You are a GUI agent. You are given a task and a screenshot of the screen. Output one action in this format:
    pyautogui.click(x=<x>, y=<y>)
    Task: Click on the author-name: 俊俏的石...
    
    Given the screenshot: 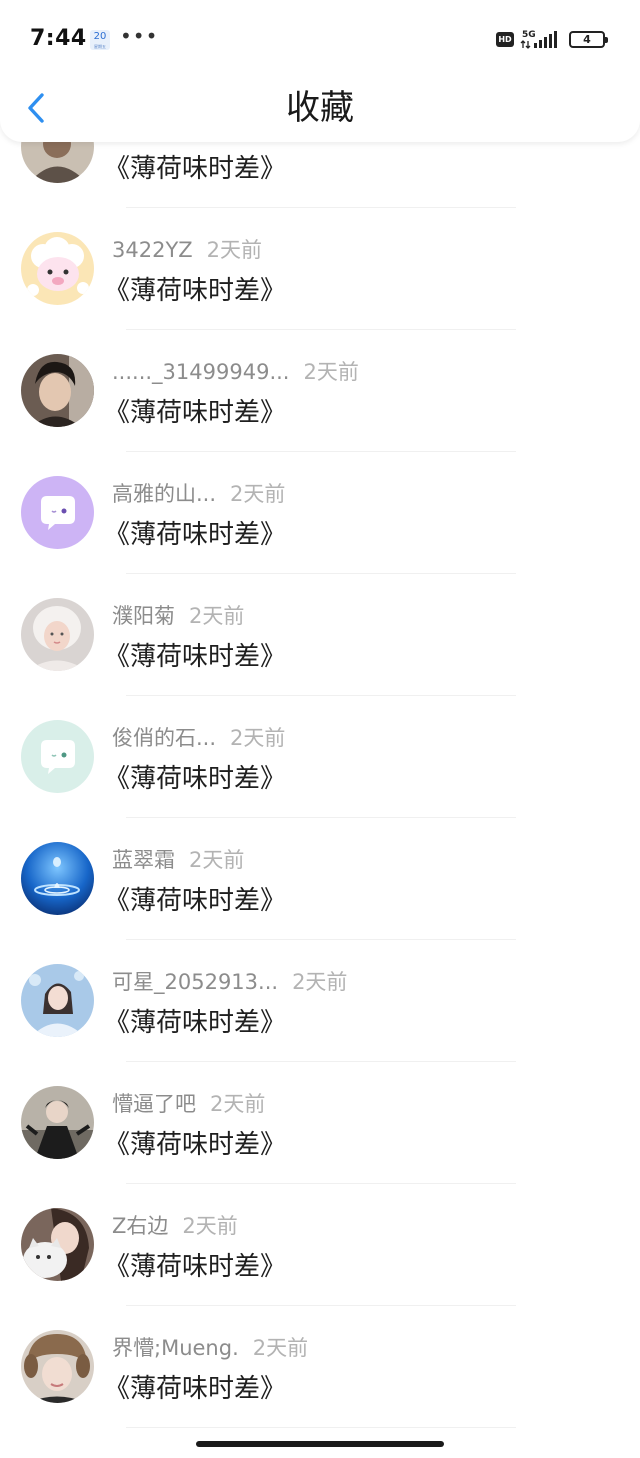 What is the action you would take?
    pyautogui.click(x=164, y=738)
    